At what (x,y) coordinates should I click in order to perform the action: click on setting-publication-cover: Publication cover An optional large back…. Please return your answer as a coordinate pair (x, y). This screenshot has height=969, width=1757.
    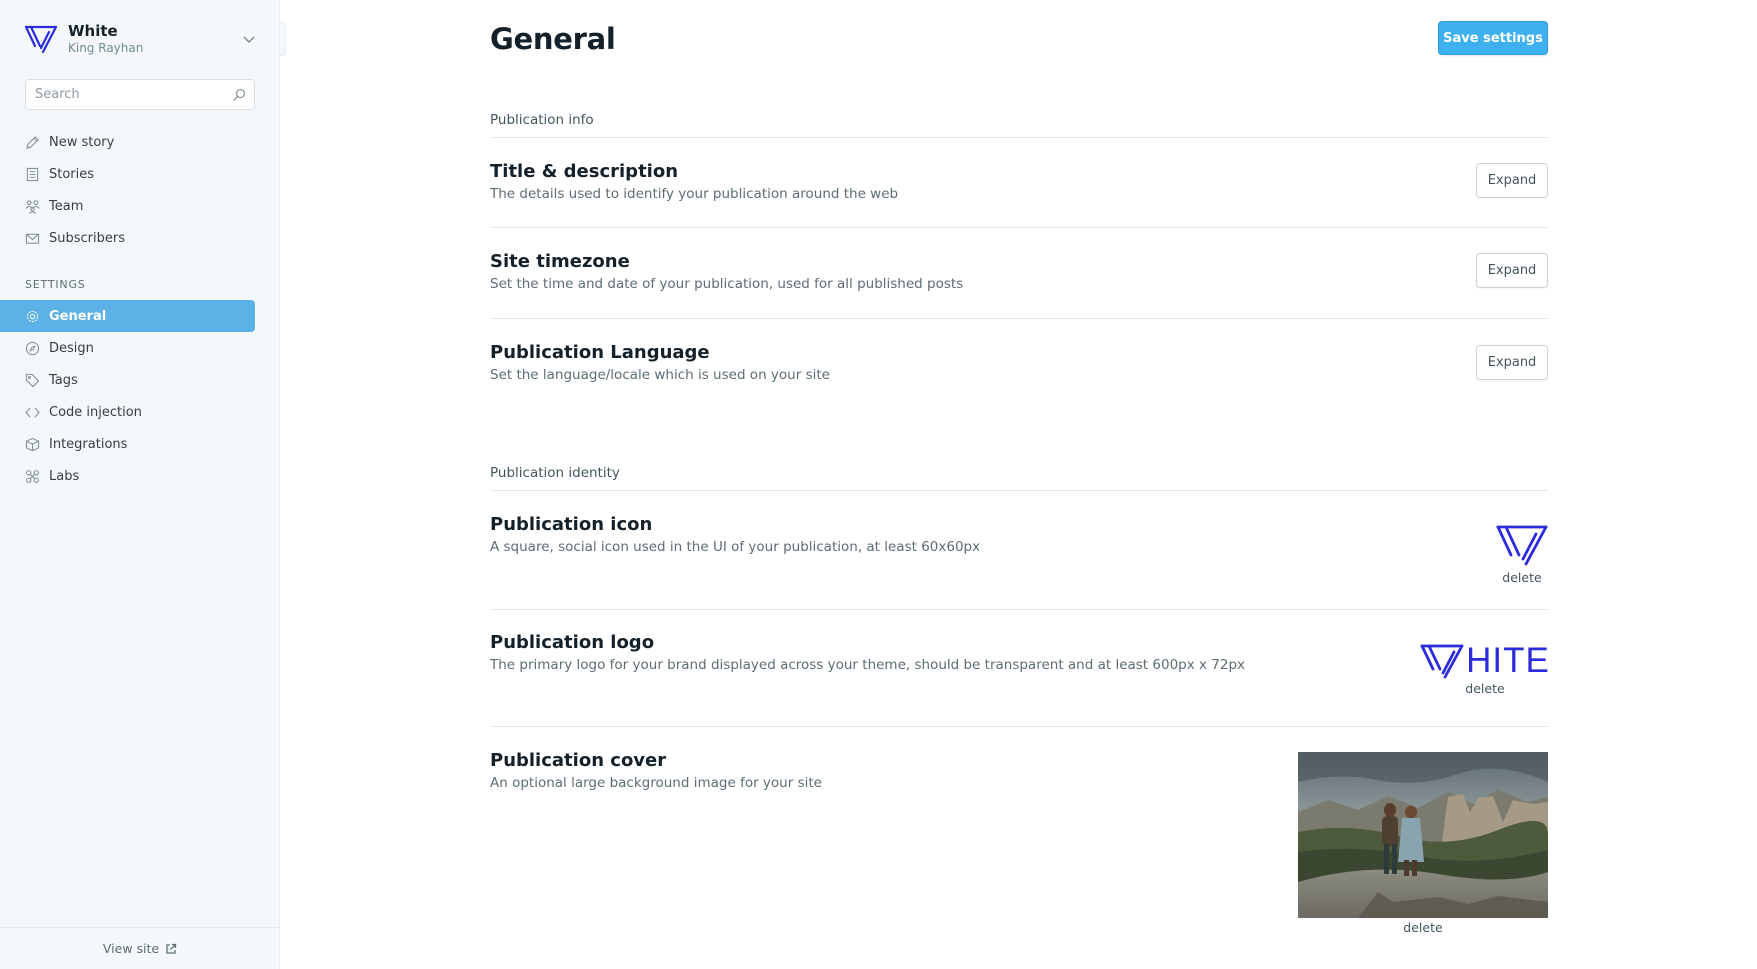
    Looking at the image, I should click on (1019, 842).